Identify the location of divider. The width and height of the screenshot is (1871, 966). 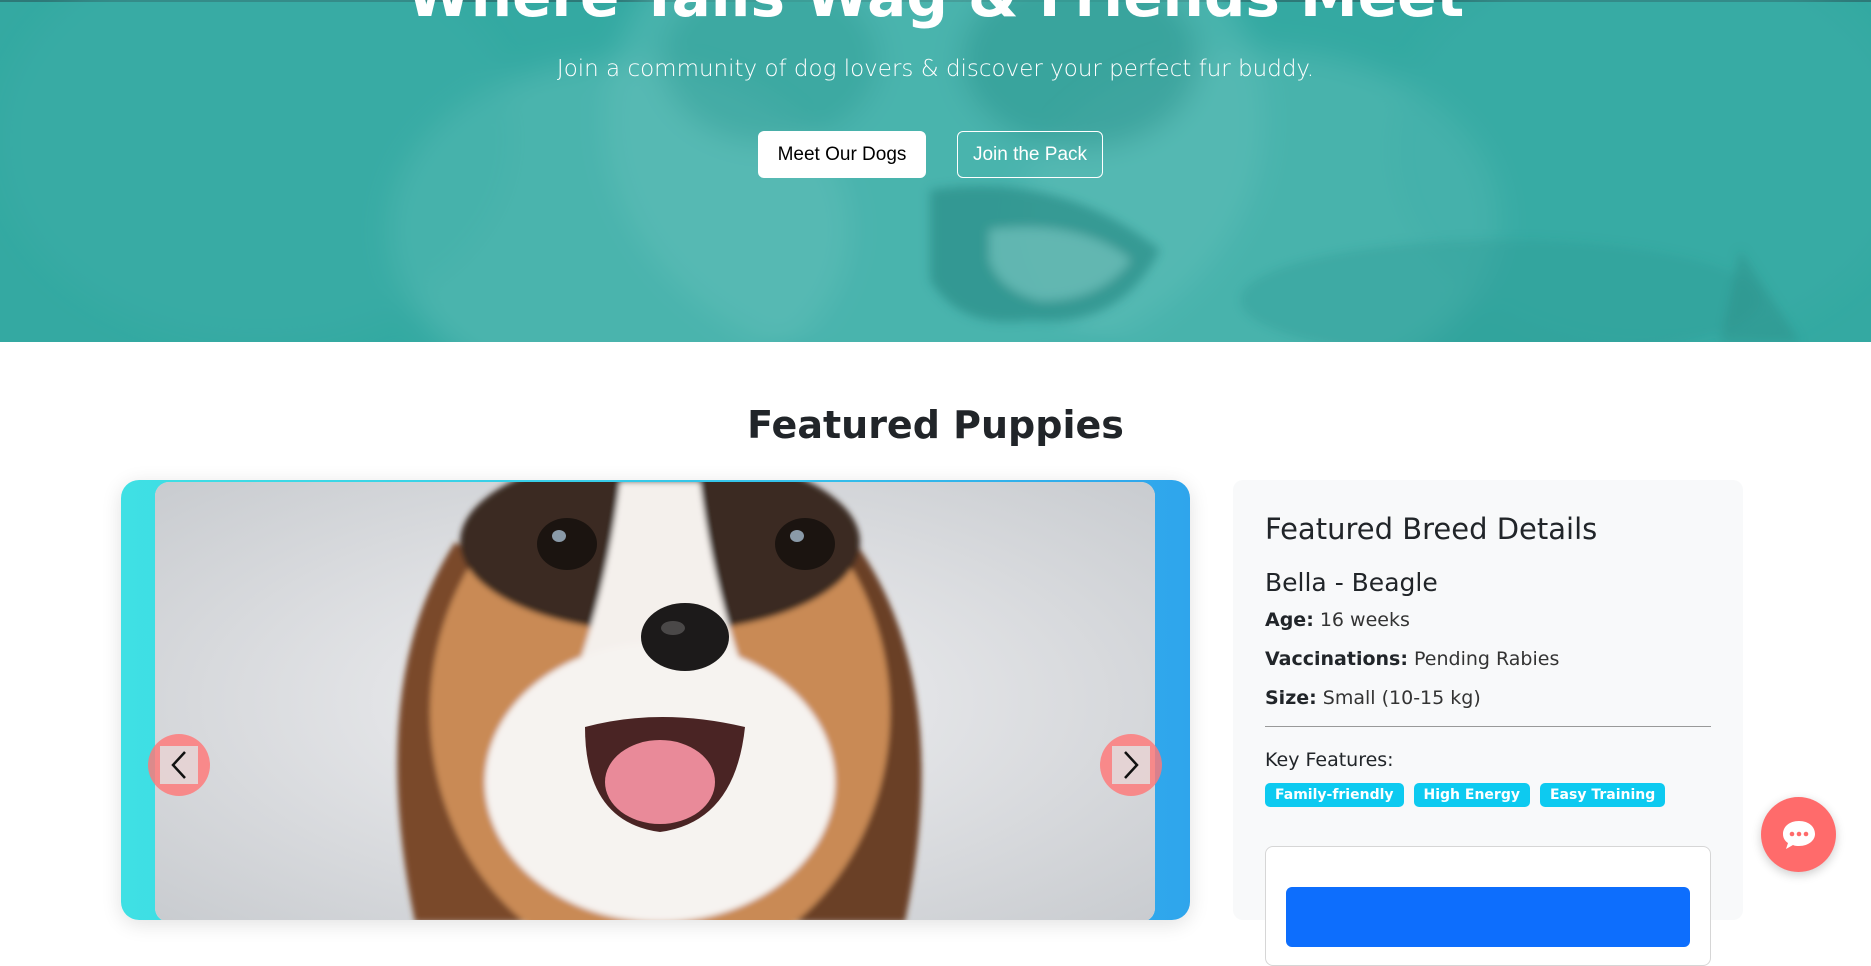
(1488, 726).